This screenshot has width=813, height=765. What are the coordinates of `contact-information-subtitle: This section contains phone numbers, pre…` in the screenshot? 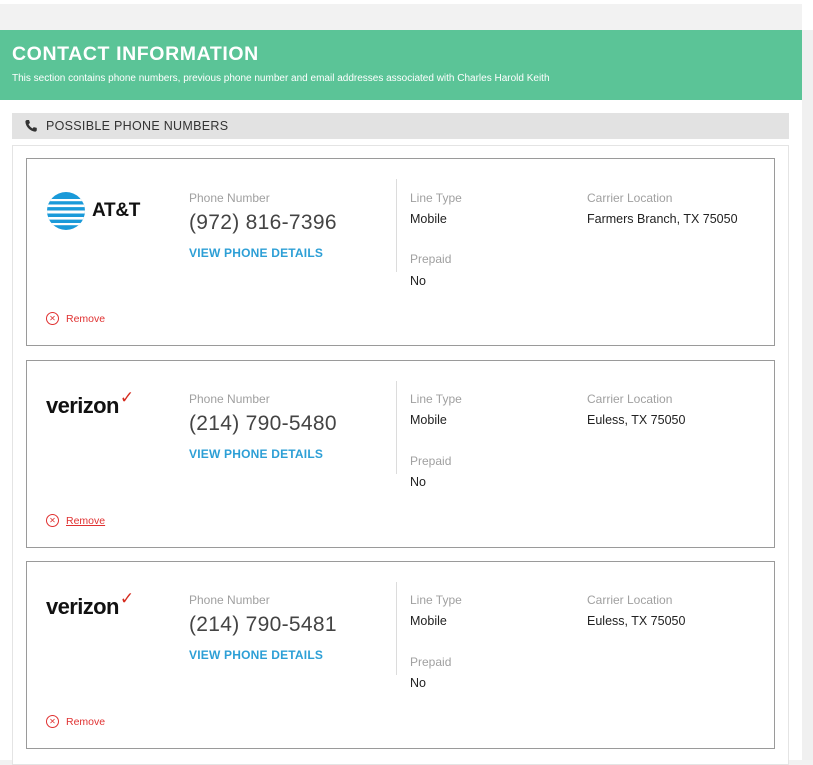 It's located at (281, 78).